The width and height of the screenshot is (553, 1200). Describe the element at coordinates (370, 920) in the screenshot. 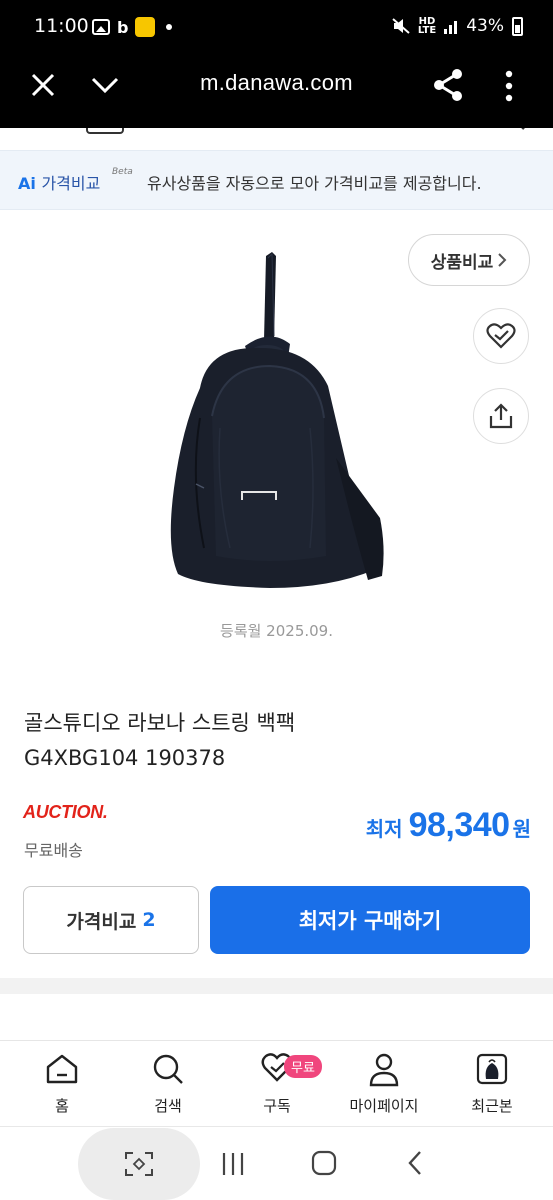

I see `buy-lowest-button: 최저가 구매하기` at that location.